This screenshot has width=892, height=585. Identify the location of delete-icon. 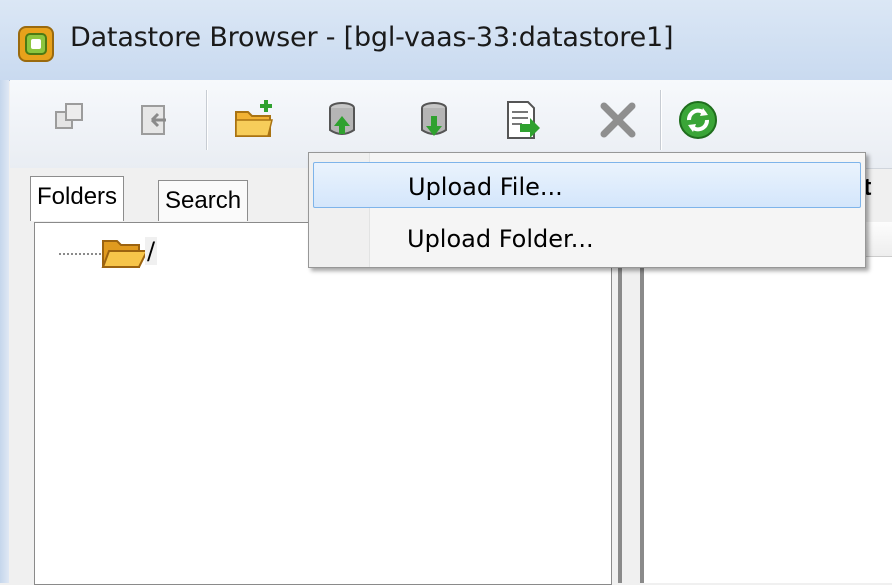
(618, 120).